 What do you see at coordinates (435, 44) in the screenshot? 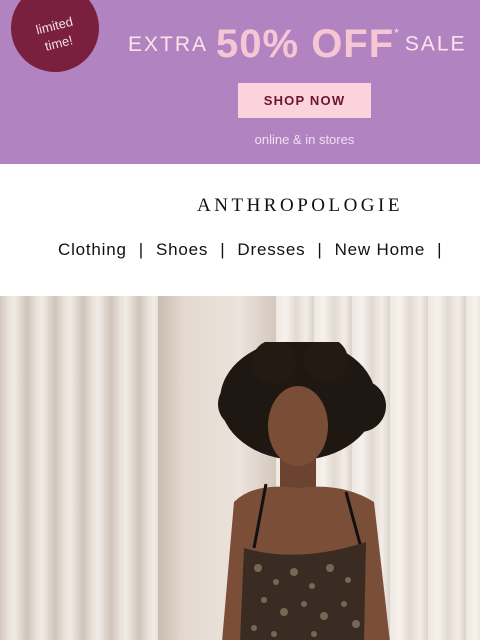
I see `promo-sale: SALE` at bounding box center [435, 44].